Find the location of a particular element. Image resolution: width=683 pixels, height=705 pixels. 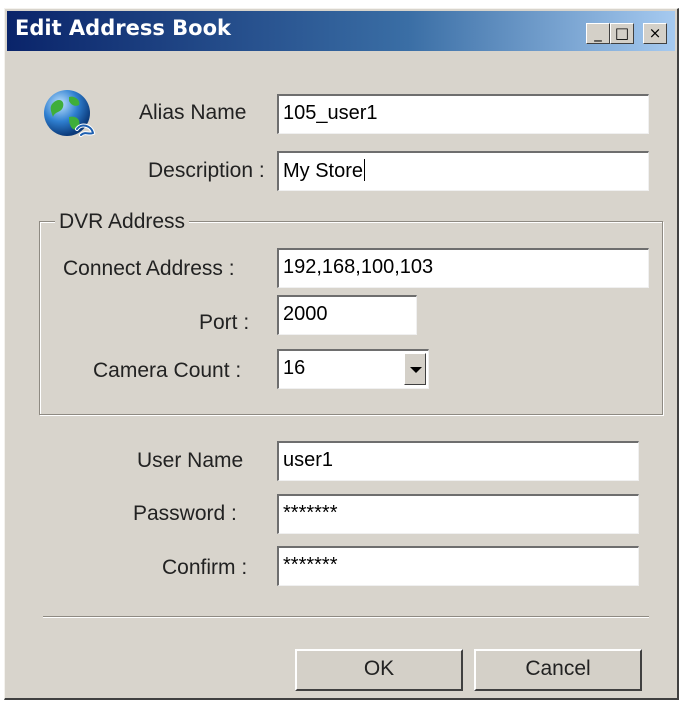

window-title: Edit Address Book is located at coordinates (123, 28).